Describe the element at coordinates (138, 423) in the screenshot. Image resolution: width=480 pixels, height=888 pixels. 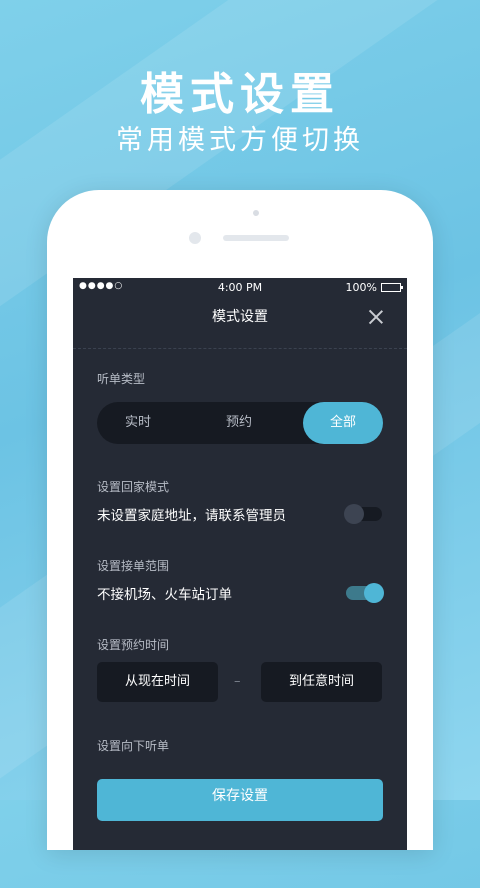
I see `segment-realtime: 实时` at that location.